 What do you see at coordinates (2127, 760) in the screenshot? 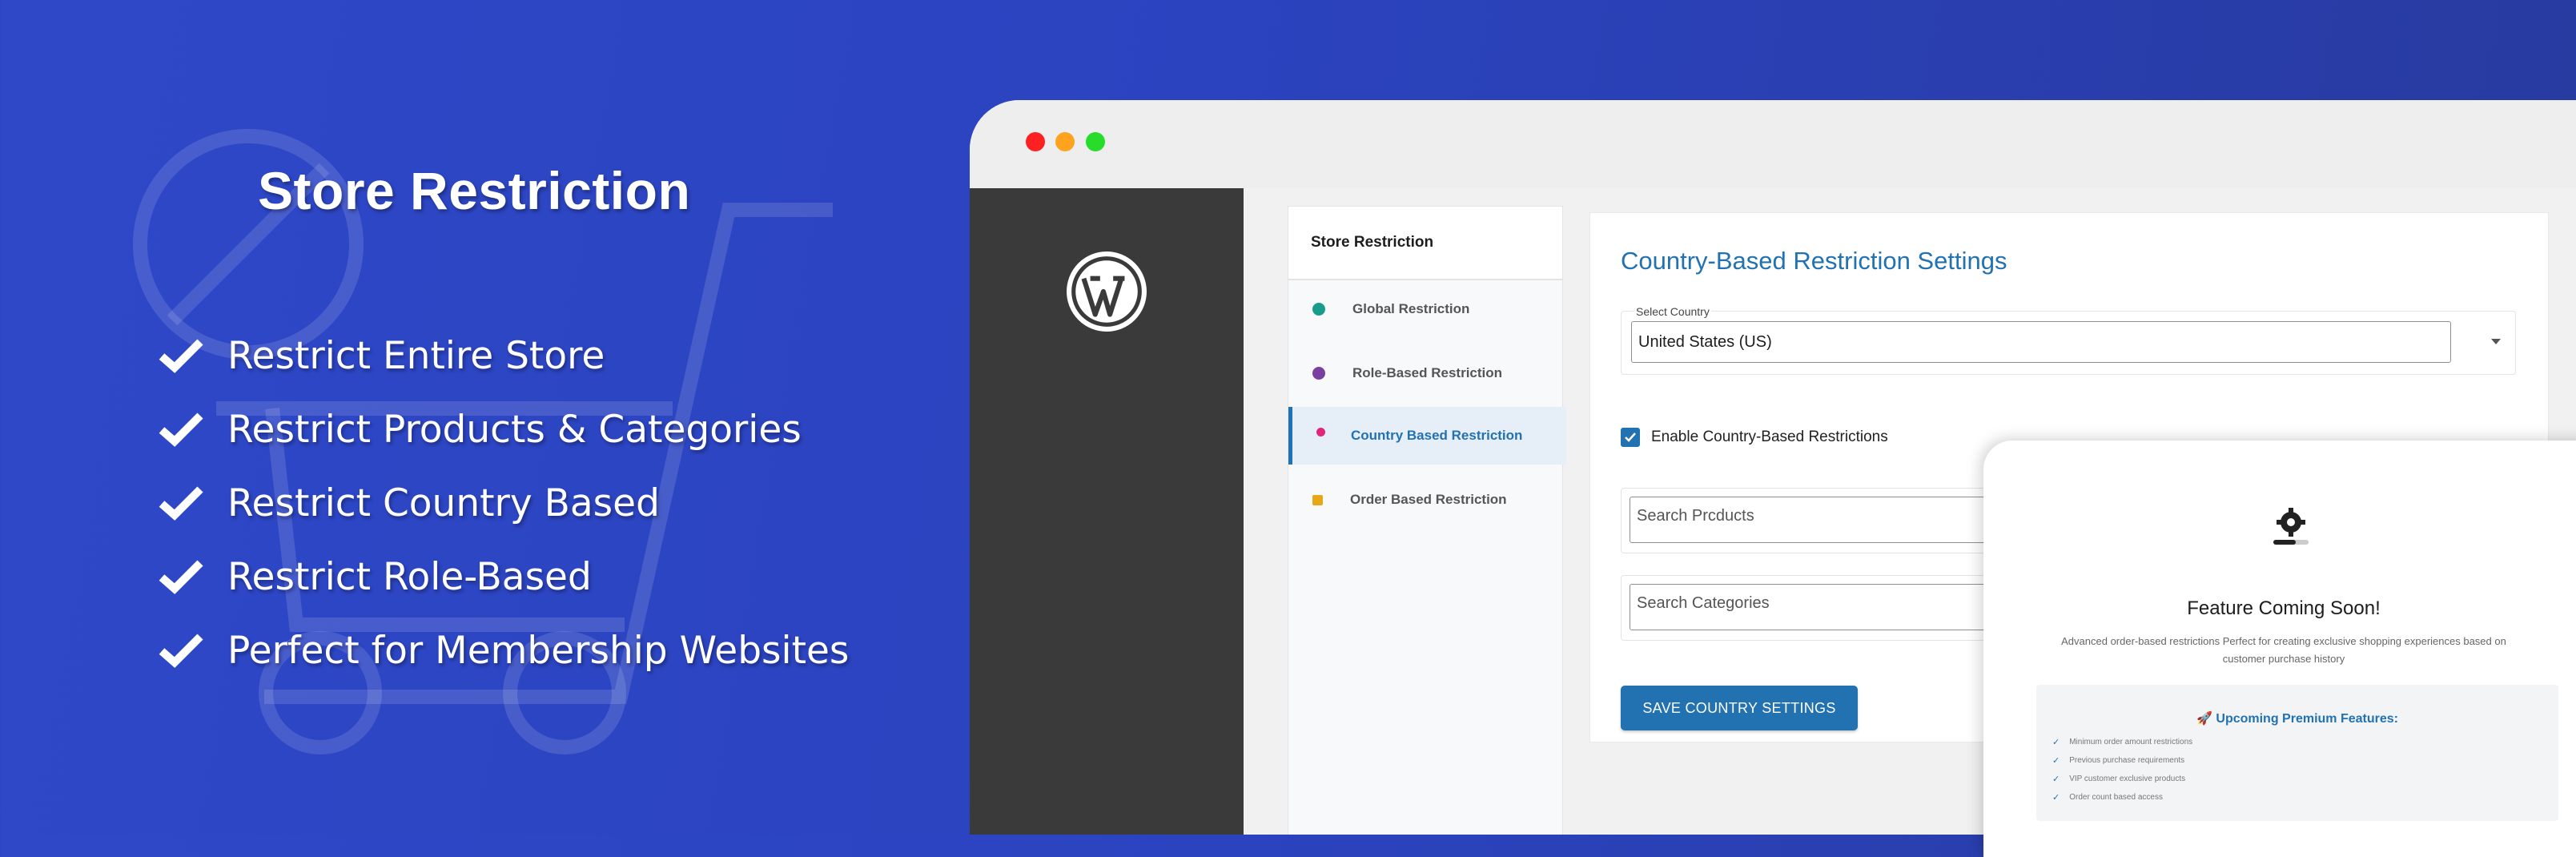
I see `premium-feature-label: Previous purchase requirements` at bounding box center [2127, 760].